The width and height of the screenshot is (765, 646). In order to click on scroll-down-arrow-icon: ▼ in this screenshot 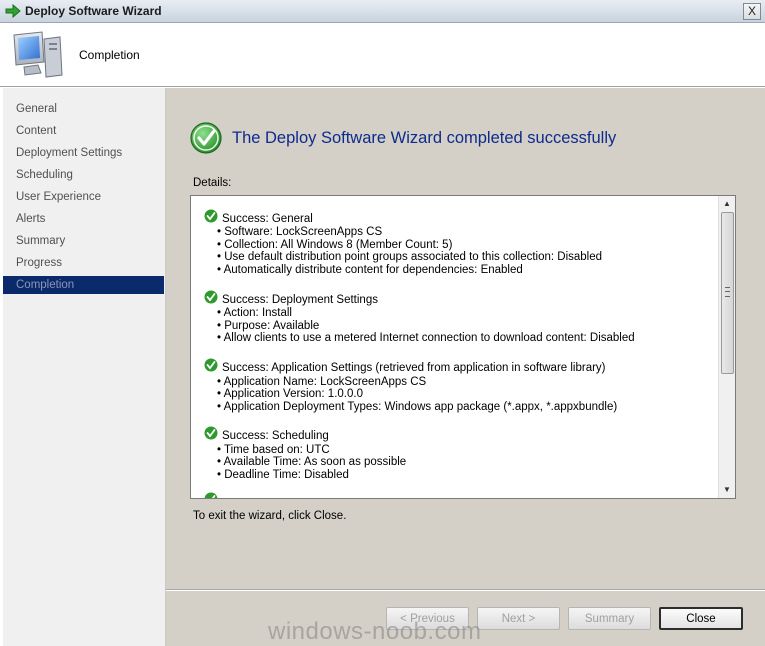, I will do `click(727, 490)`.